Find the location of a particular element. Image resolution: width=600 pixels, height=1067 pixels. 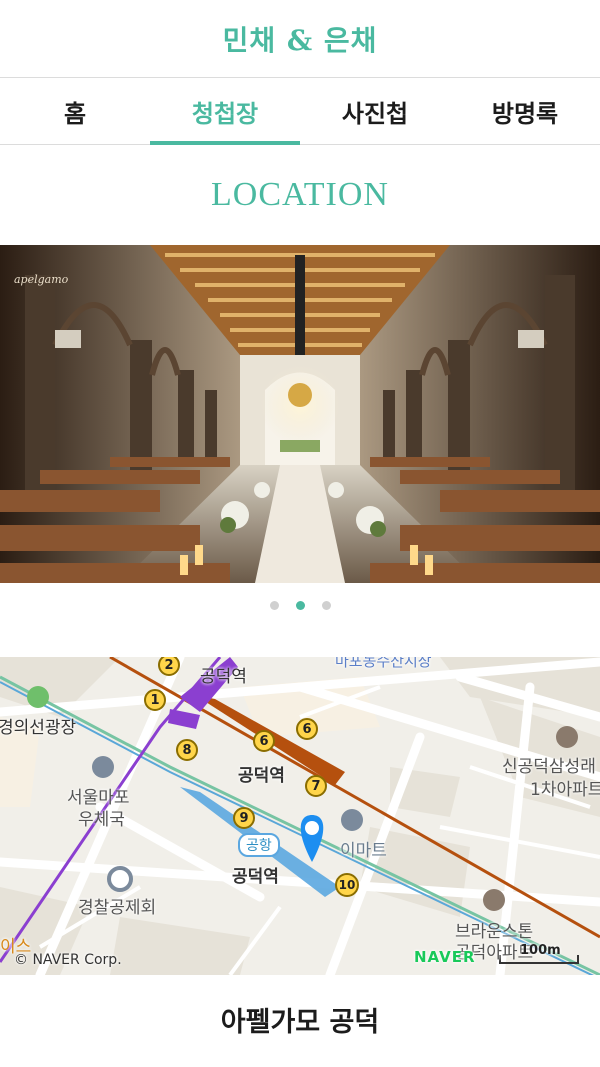

section-title: LOCATION is located at coordinates (300, 194).